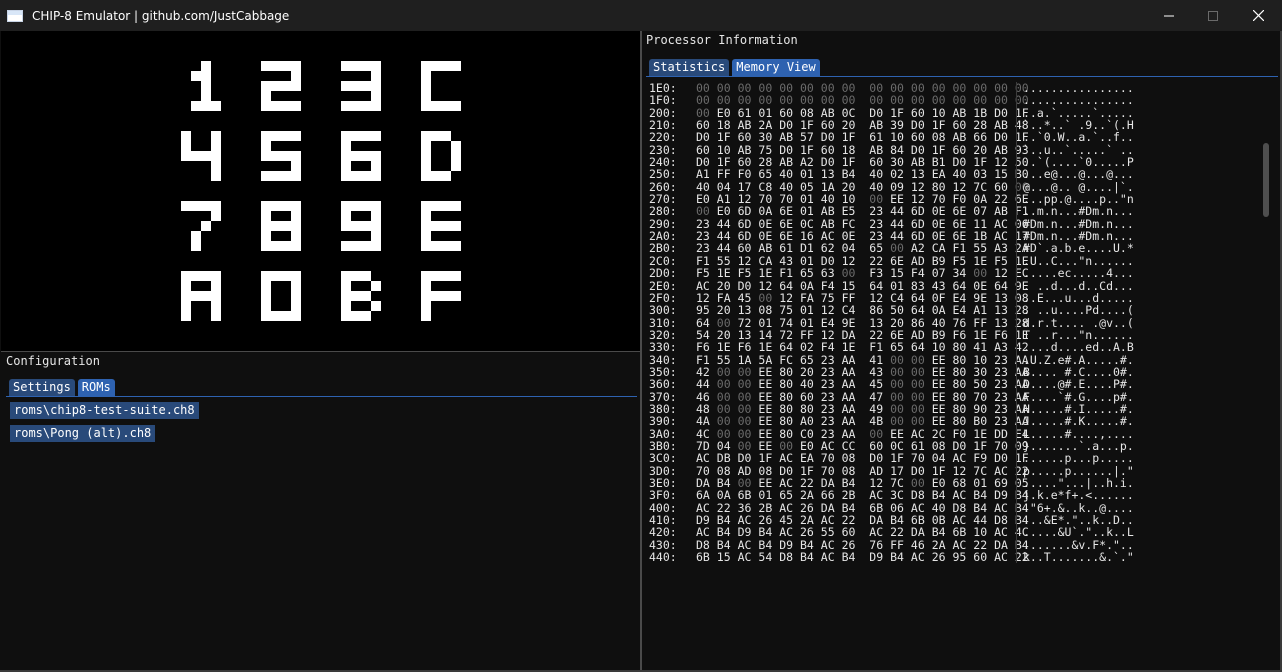  Describe the element at coordinates (663, 174) in the screenshot. I see `memory-address: 250:` at that location.